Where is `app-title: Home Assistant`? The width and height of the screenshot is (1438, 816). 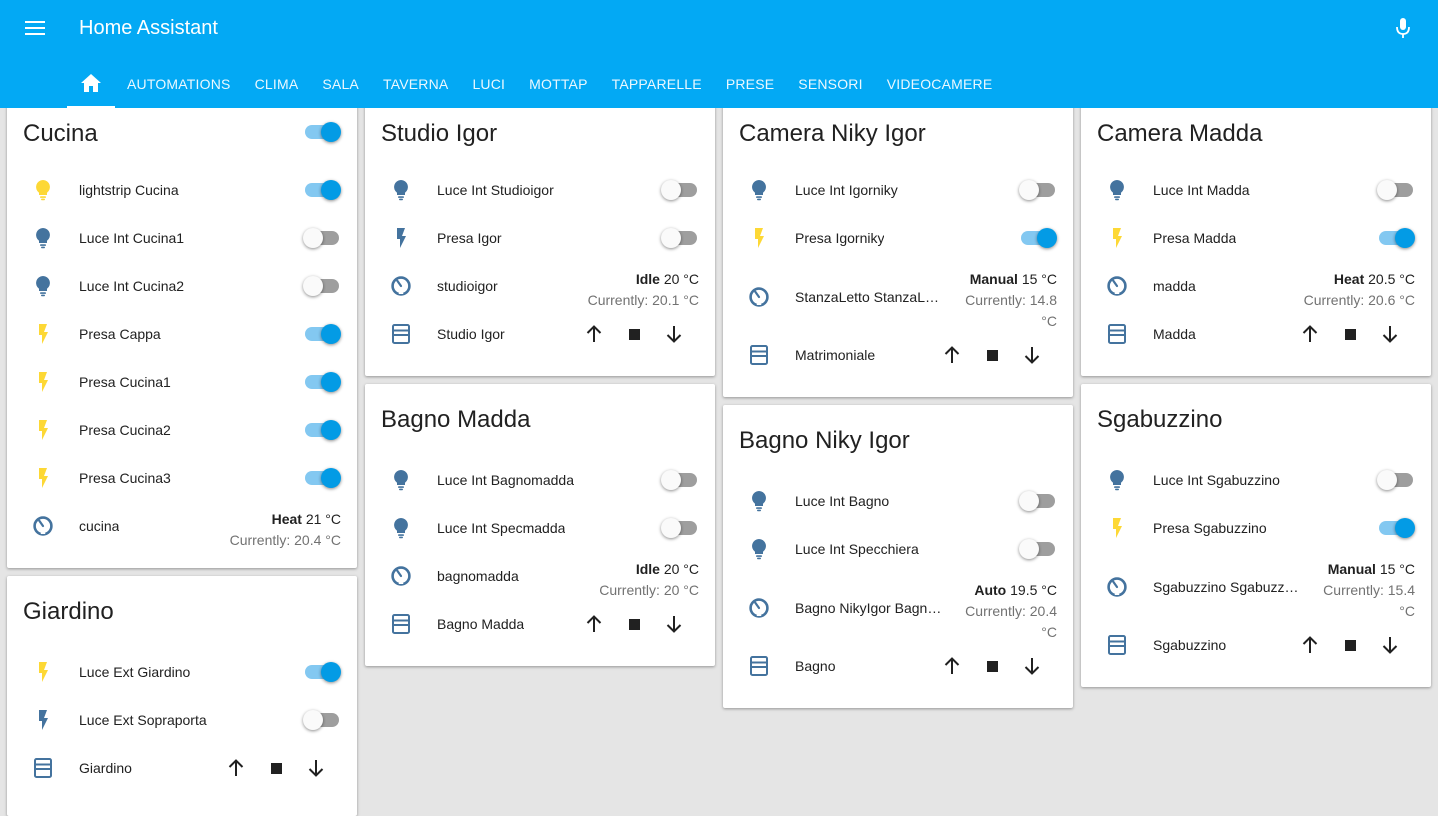
app-title: Home Assistant is located at coordinates (148, 28).